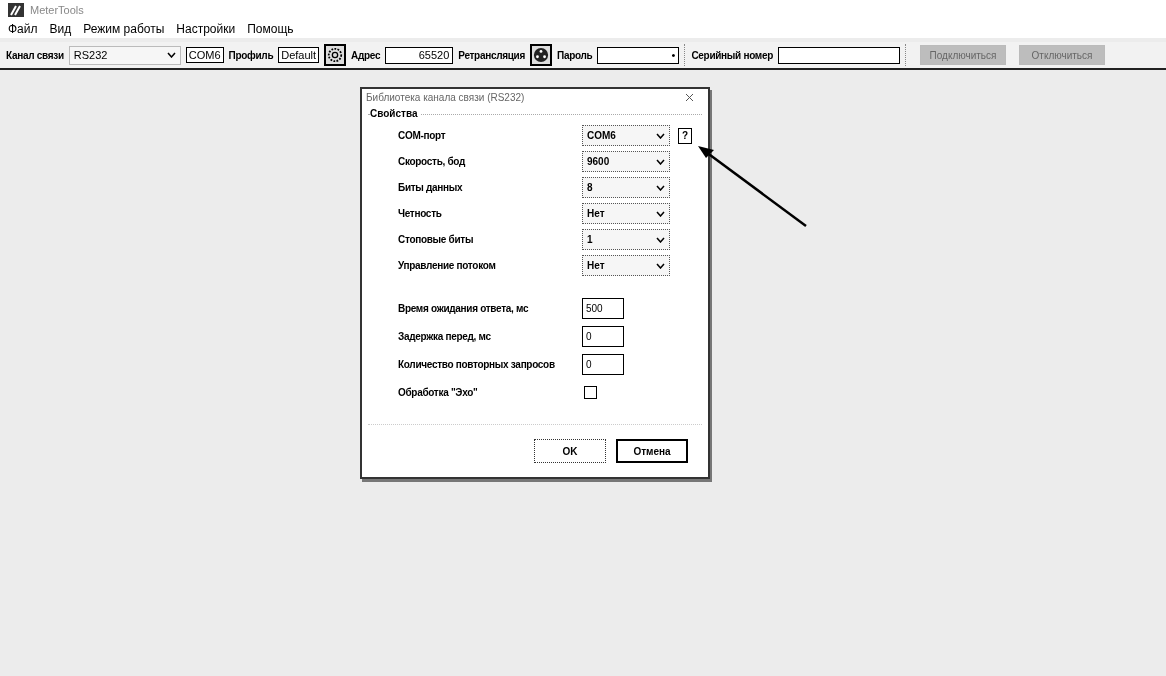 The height and width of the screenshot is (676, 1166). What do you see at coordinates (575, 55) in the screenshot?
I see `toolbar-label: Пароль` at bounding box center [575, 55].